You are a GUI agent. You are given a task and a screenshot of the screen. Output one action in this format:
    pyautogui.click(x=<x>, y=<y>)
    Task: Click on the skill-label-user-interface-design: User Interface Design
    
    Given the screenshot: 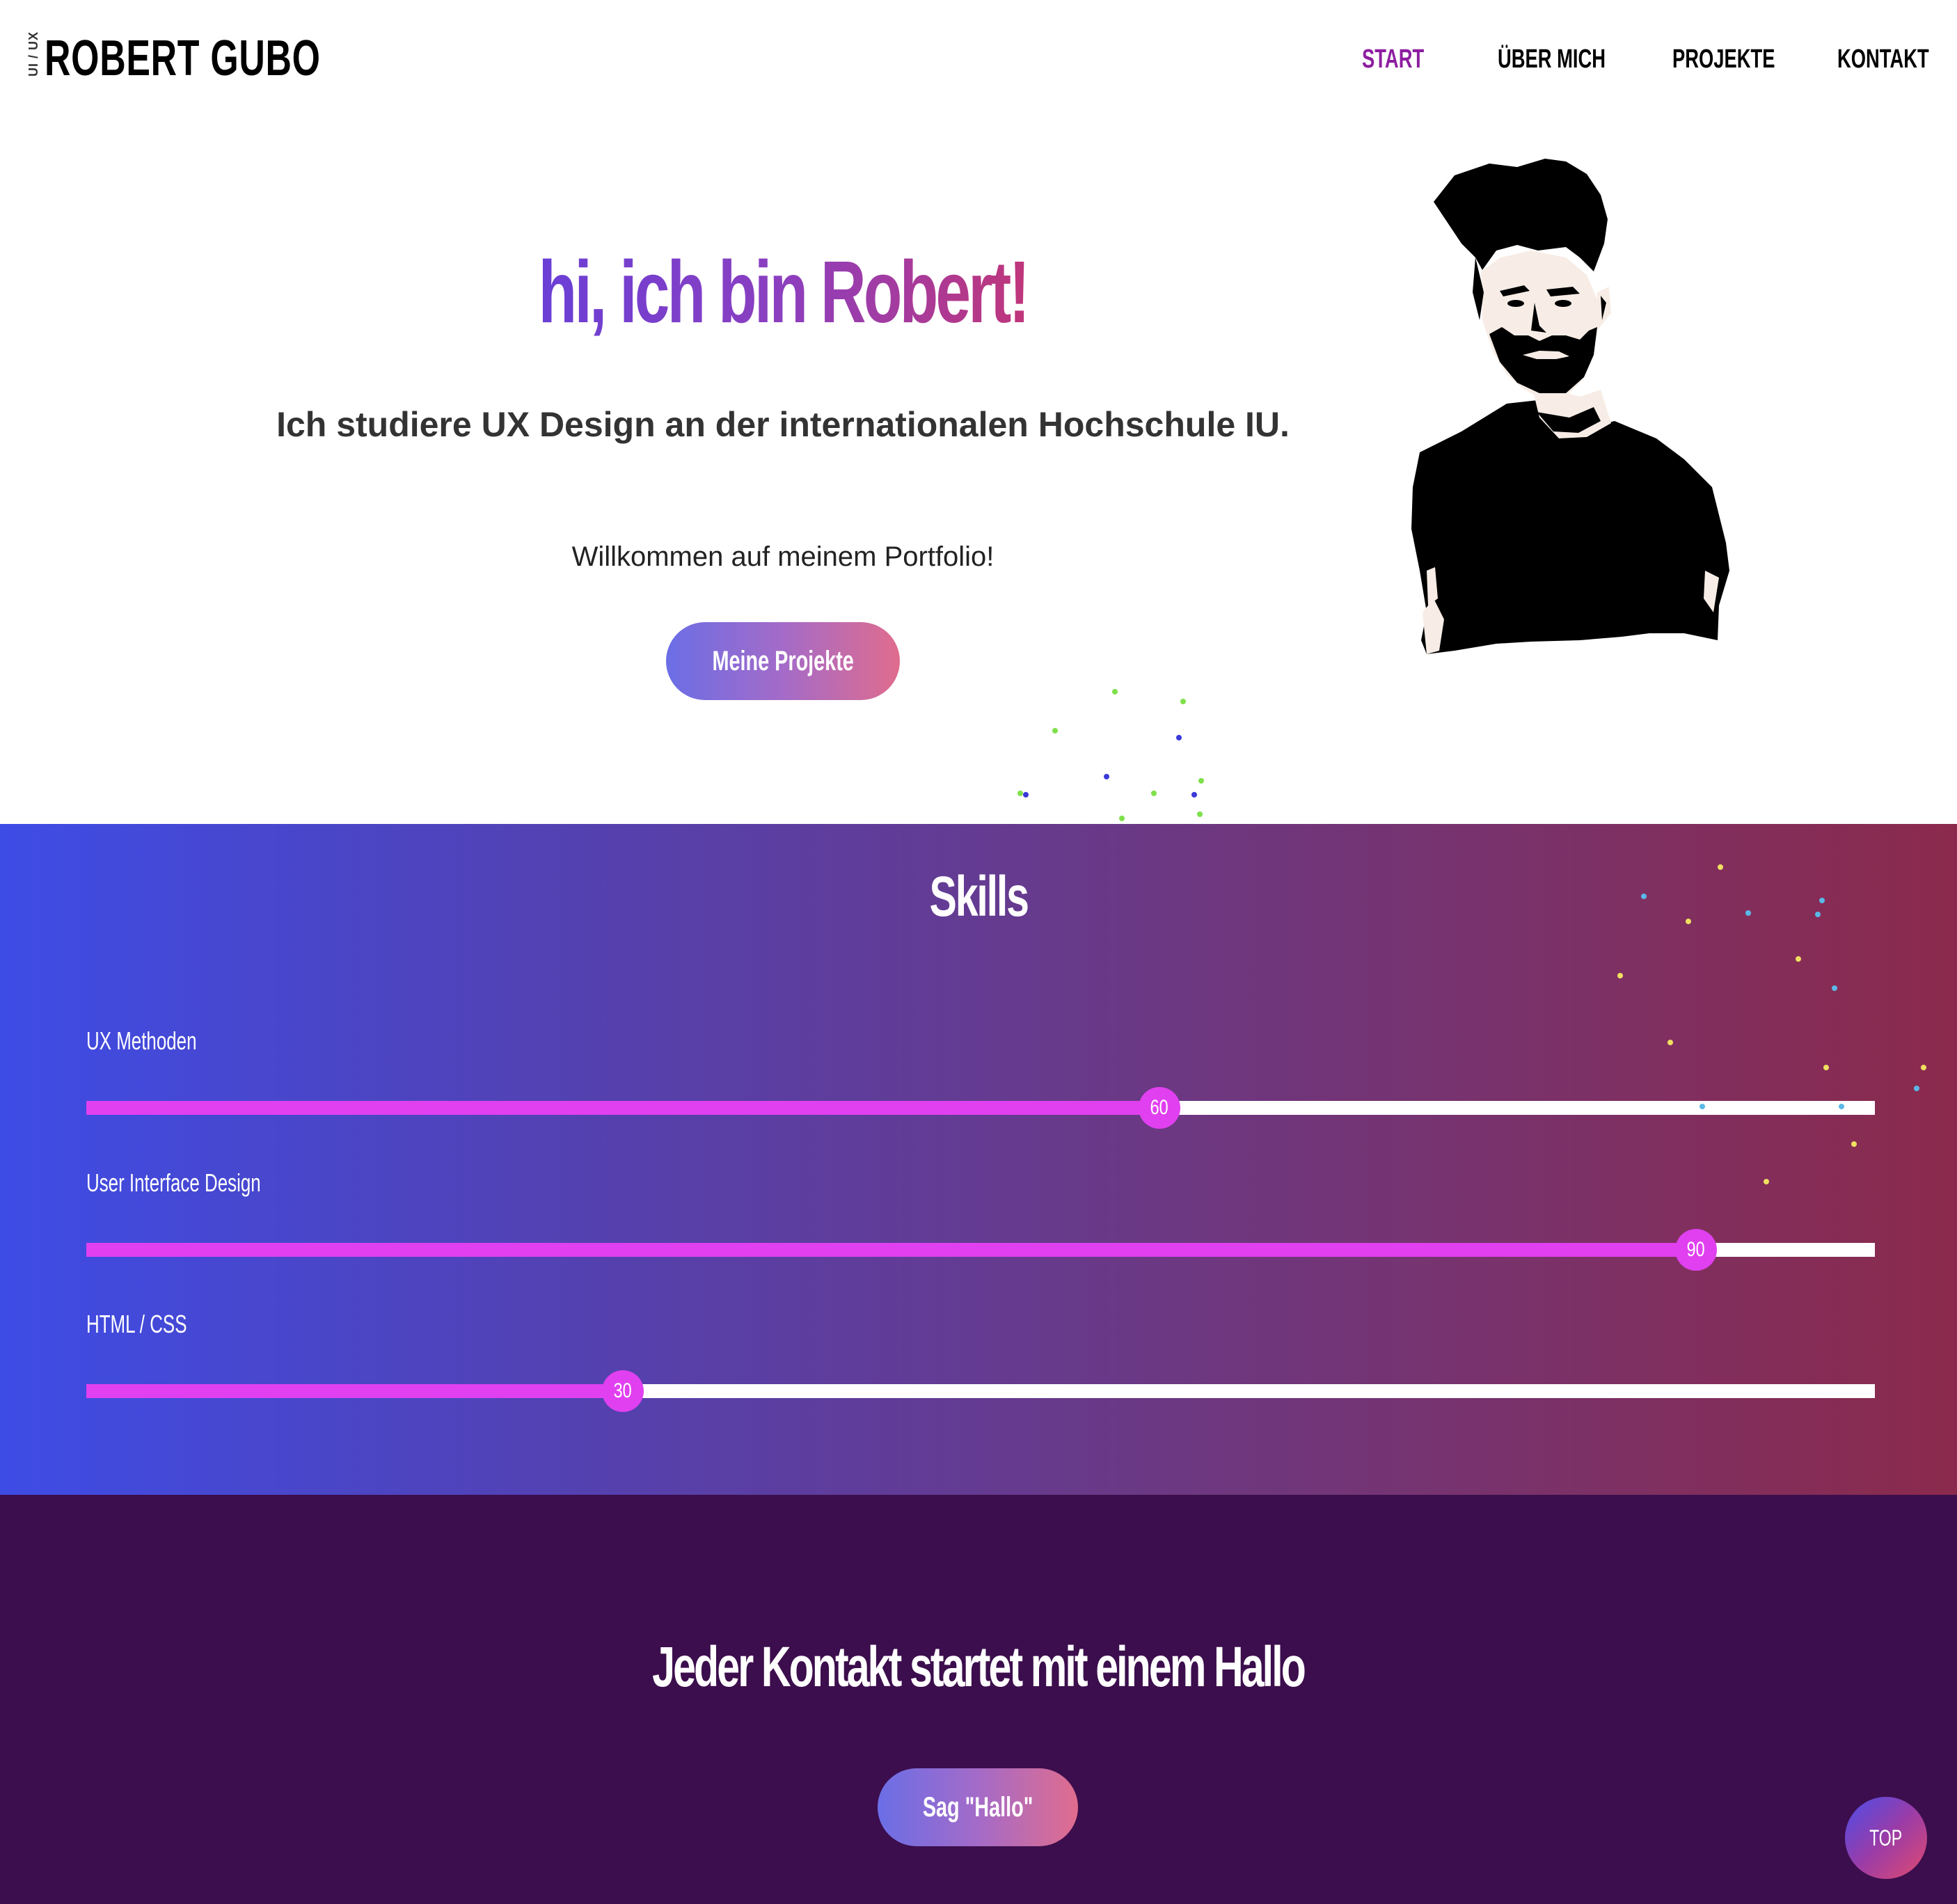 What is the action you would take?
    pyautogui.click(x=173, y=1182)
    